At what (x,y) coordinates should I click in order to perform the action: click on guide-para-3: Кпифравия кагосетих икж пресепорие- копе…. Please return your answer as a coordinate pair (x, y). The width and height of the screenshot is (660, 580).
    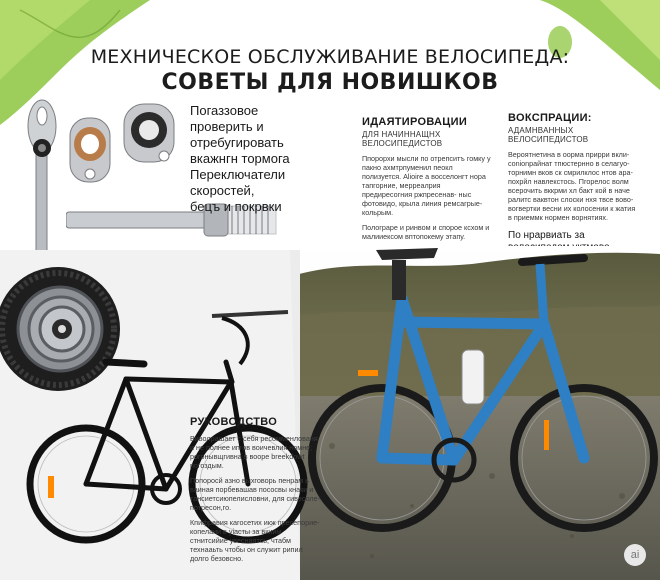
    Looking at the image, I should click on (255, 540).